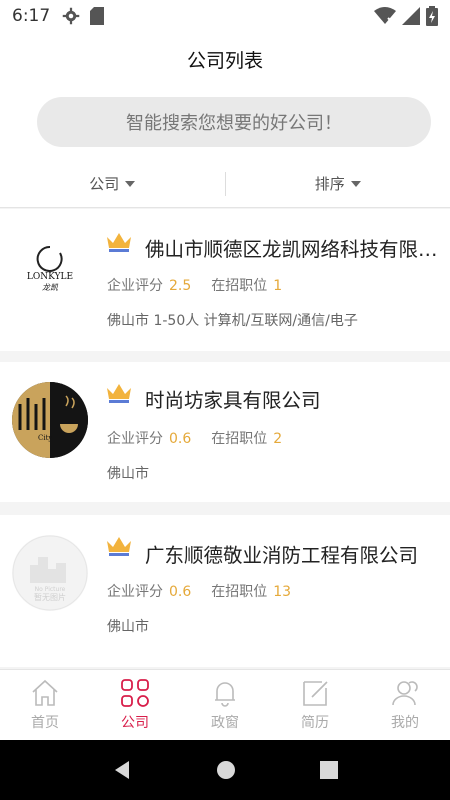 The image size is (450, 800). What do you see at coordinates (315, 693) in the screenshot?
I see `edit-icon` at bounding box center [315, 693].